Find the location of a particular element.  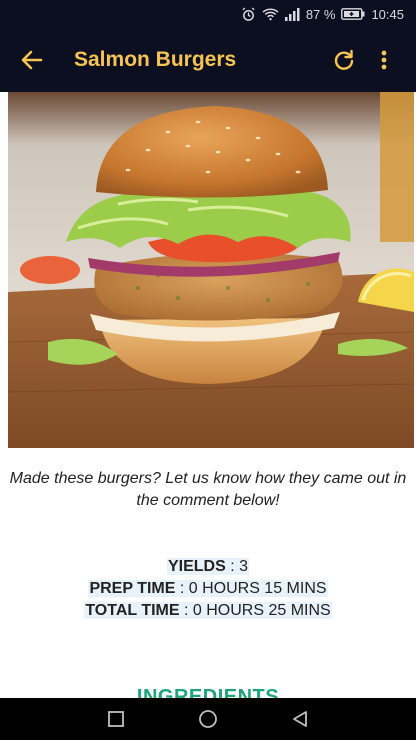

battery-icon is located at coordinates (353, 14).